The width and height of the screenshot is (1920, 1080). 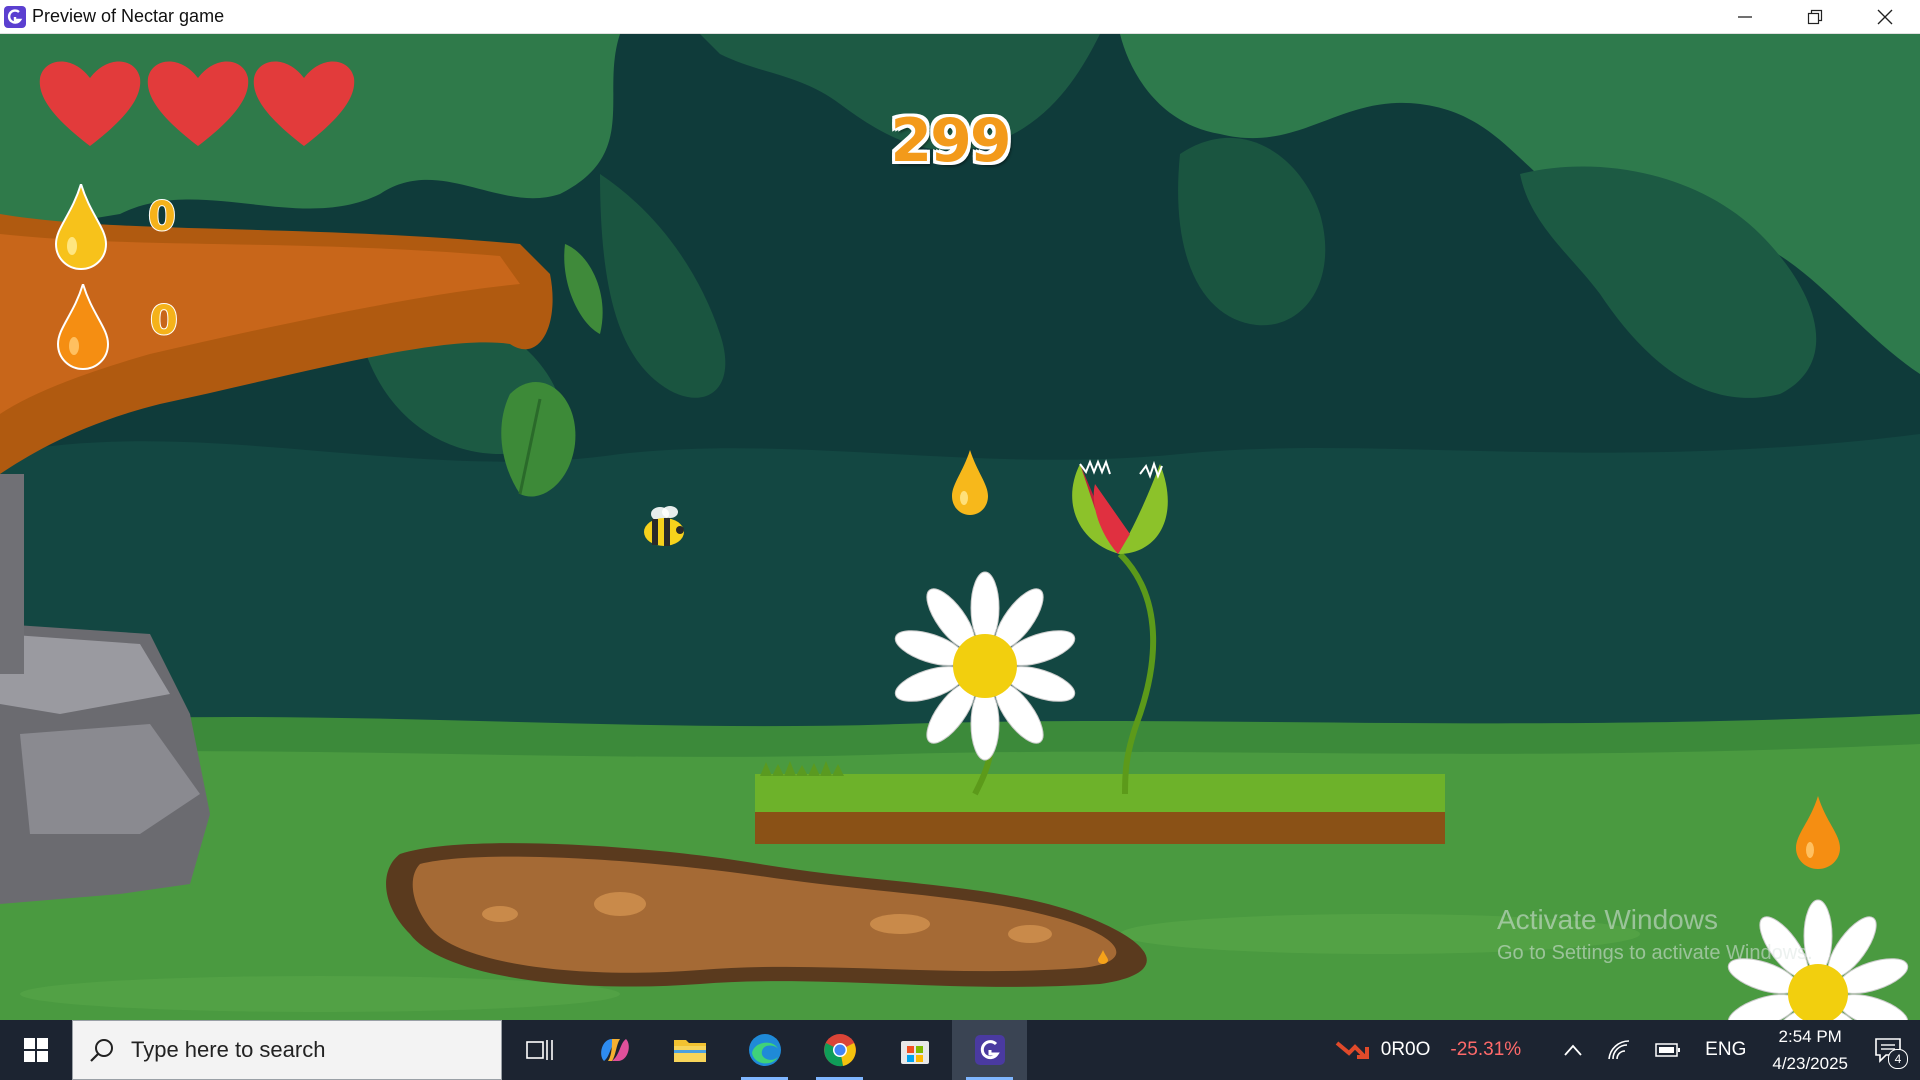 What do you see at coordinates (15, 16) in the screenshot?
I see `app-icon` at bounding box center [15, 16].